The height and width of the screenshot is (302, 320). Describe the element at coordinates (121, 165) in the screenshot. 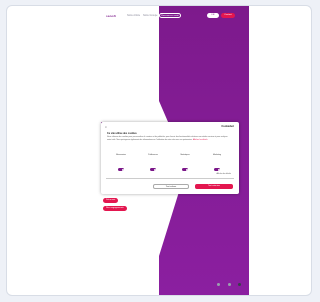

I see `toggle-necessary: Nécessaires` at that location.